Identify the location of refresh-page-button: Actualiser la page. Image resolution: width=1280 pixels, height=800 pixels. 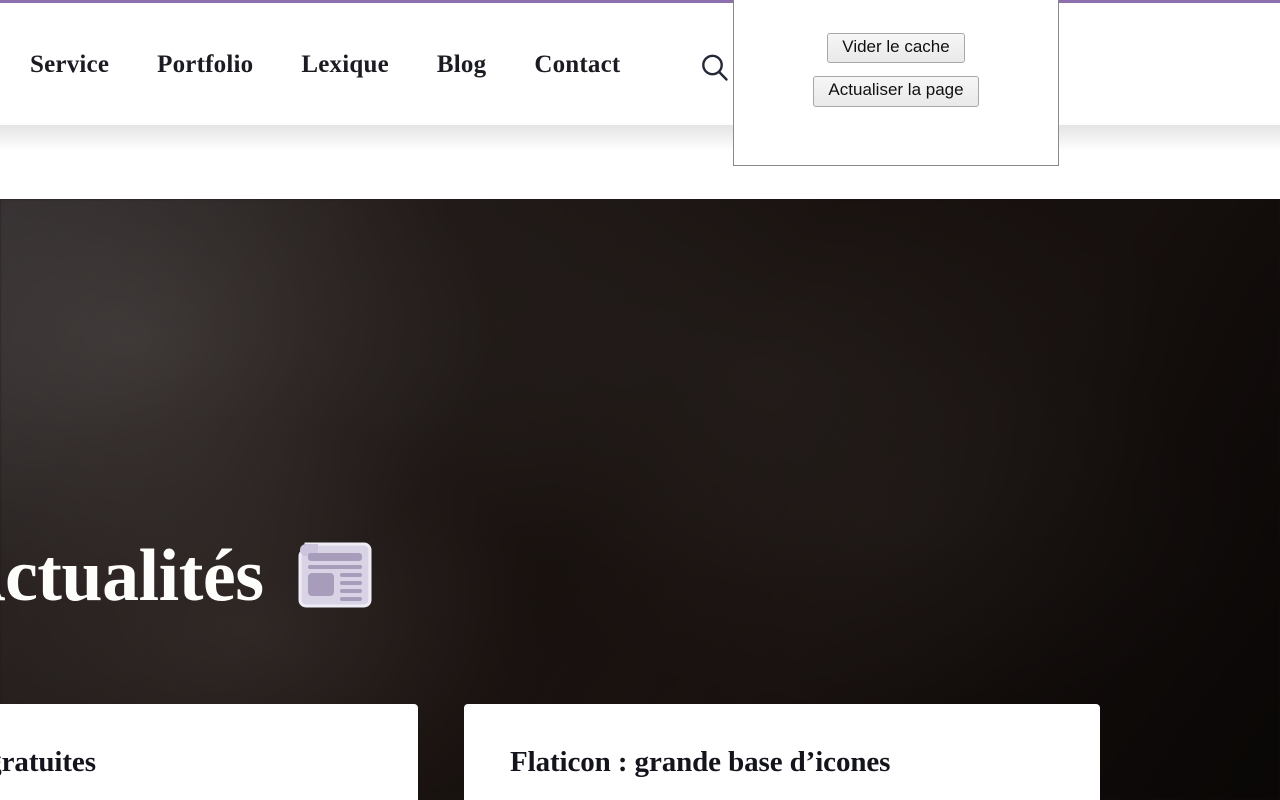
(896, 91).